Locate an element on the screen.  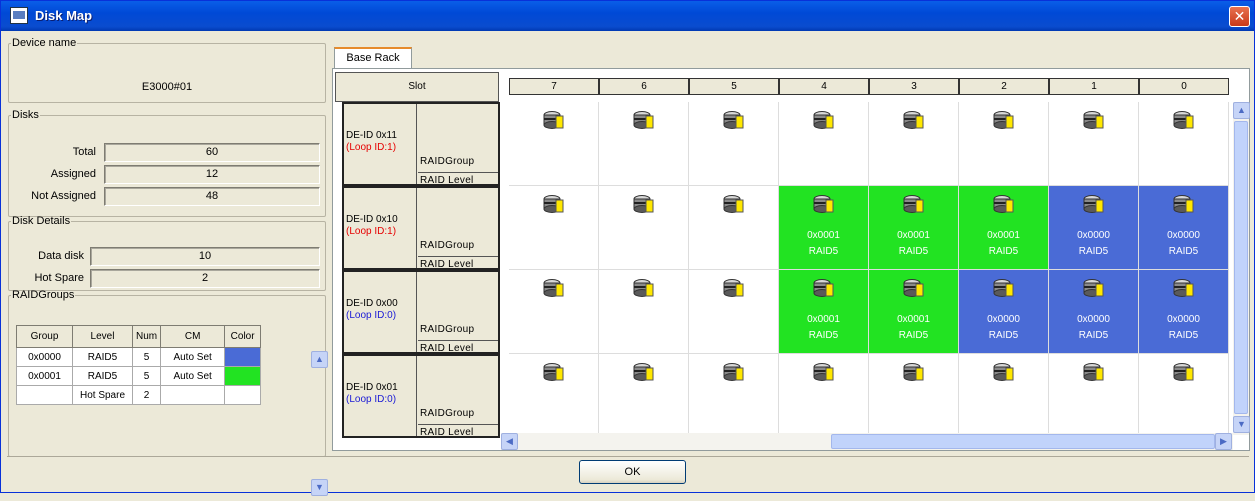
grid-vertical-scrollbar: ▲ ▼ is located at coordinates (1241, 268).